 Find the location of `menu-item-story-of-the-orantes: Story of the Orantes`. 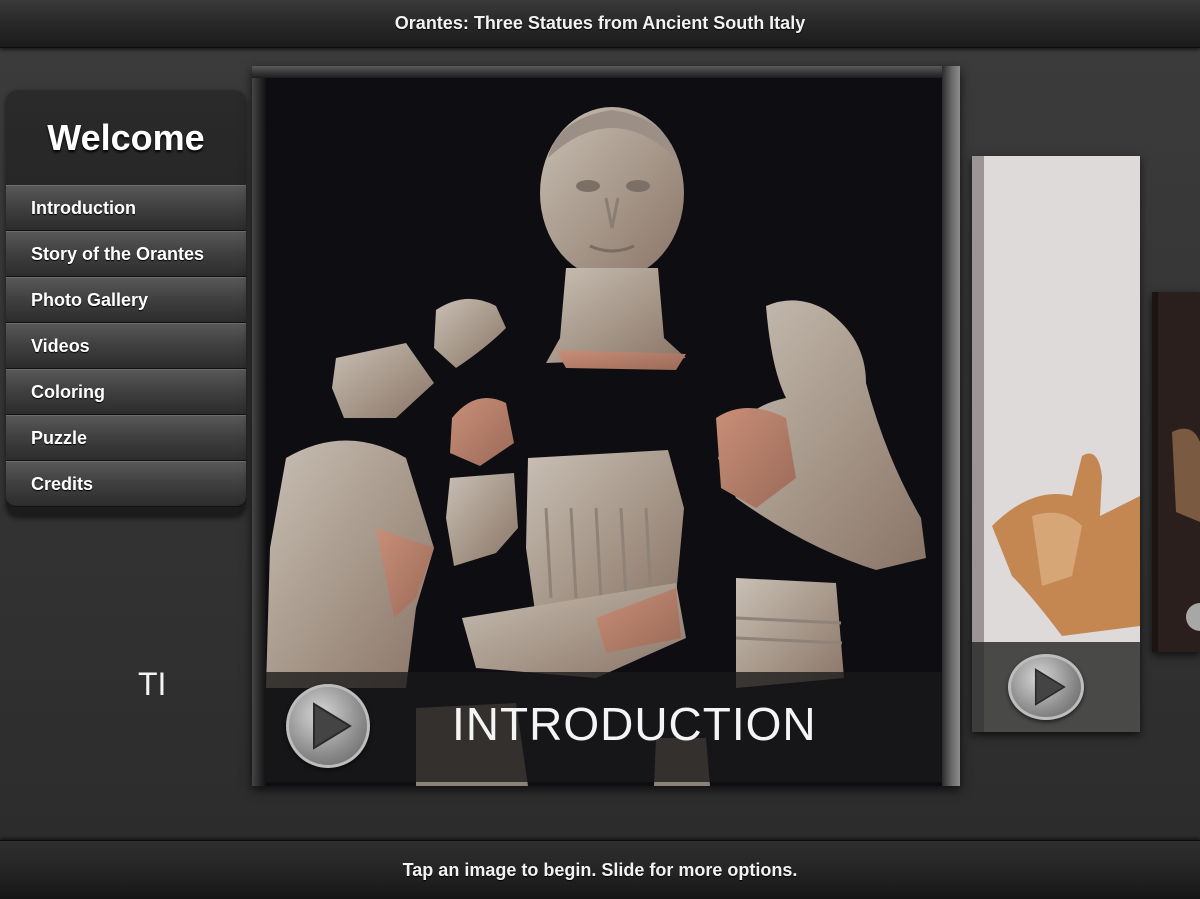

menu-item-story-of-the-orantes: Story of the Orantes is located at coordinates (126, 254).